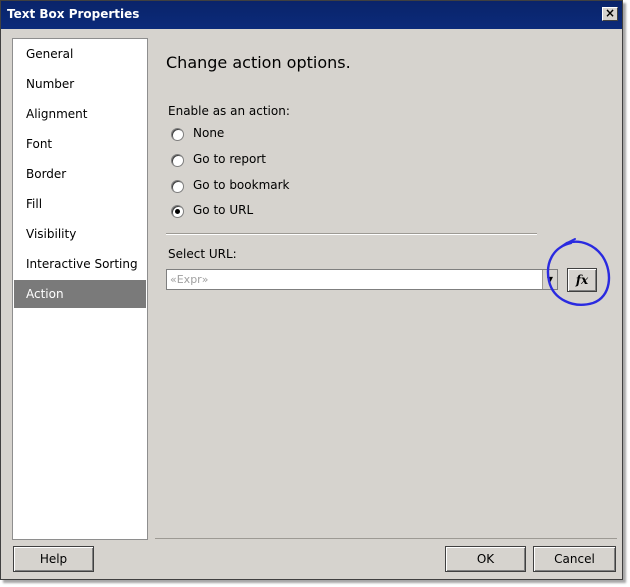  I want to click on radio-go-to-url-button, so click(177, 211).